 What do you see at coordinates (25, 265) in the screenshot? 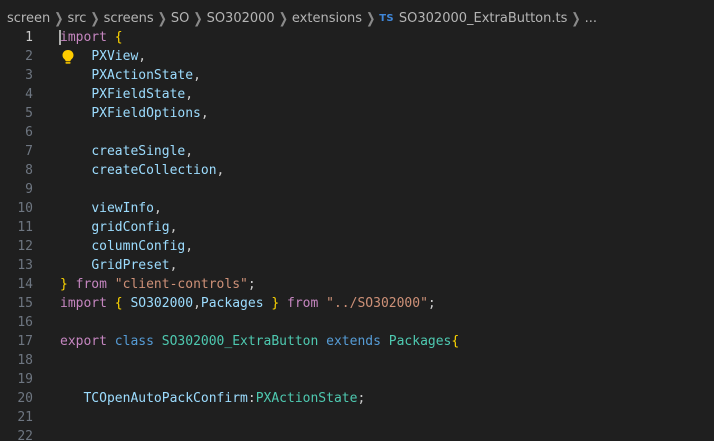
I see `line-number: 13` at bounding box center [25, 265].